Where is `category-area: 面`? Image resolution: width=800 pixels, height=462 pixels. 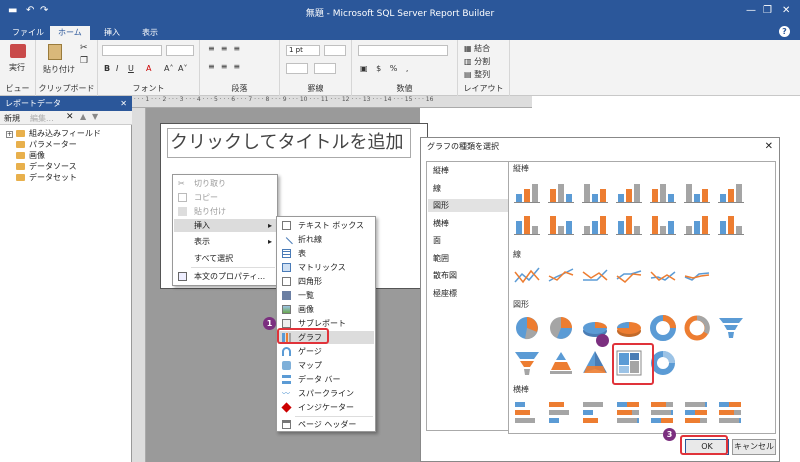
category-area: 面 is located at coordinates (469, 240).